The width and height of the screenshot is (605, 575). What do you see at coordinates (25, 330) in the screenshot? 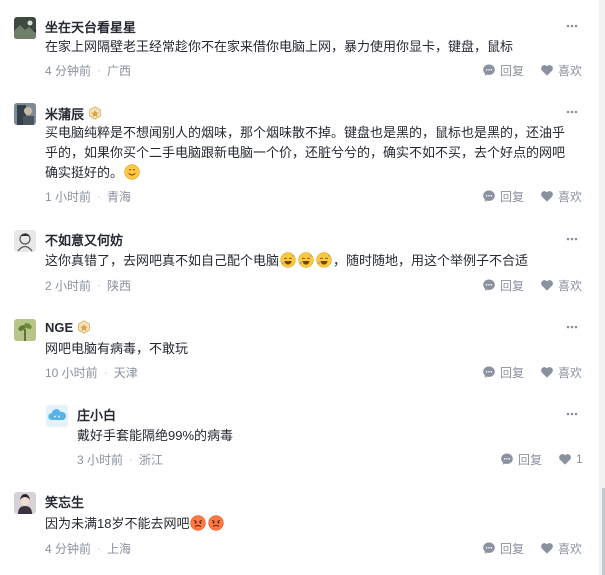
I see `avatar-plant-icon` at bounding box center [25, 330].